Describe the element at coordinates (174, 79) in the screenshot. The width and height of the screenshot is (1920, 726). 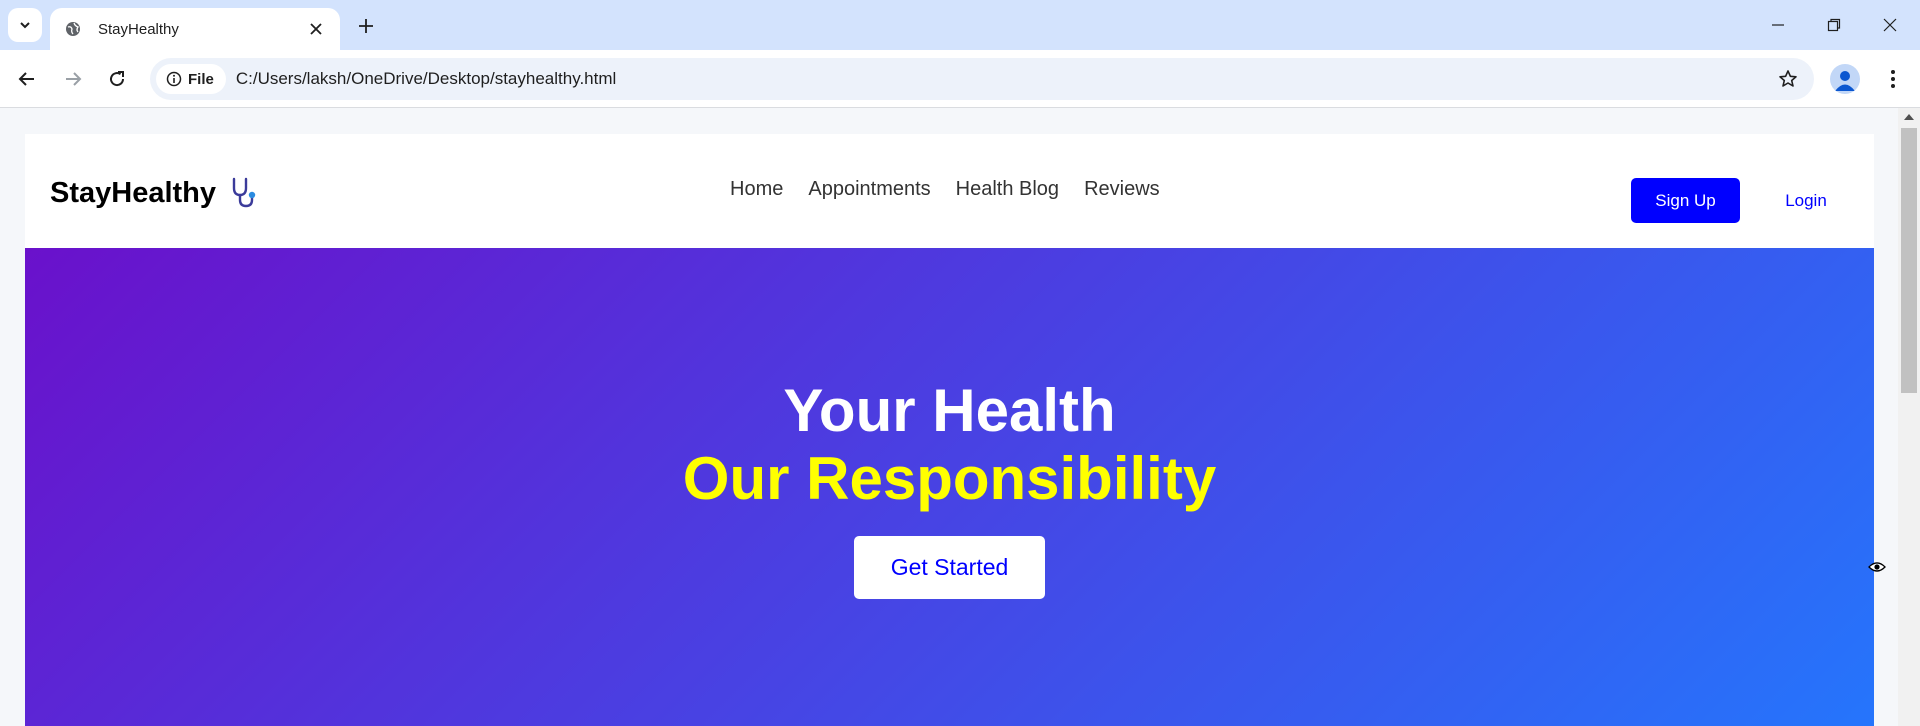
I see `info-icon` at that location.